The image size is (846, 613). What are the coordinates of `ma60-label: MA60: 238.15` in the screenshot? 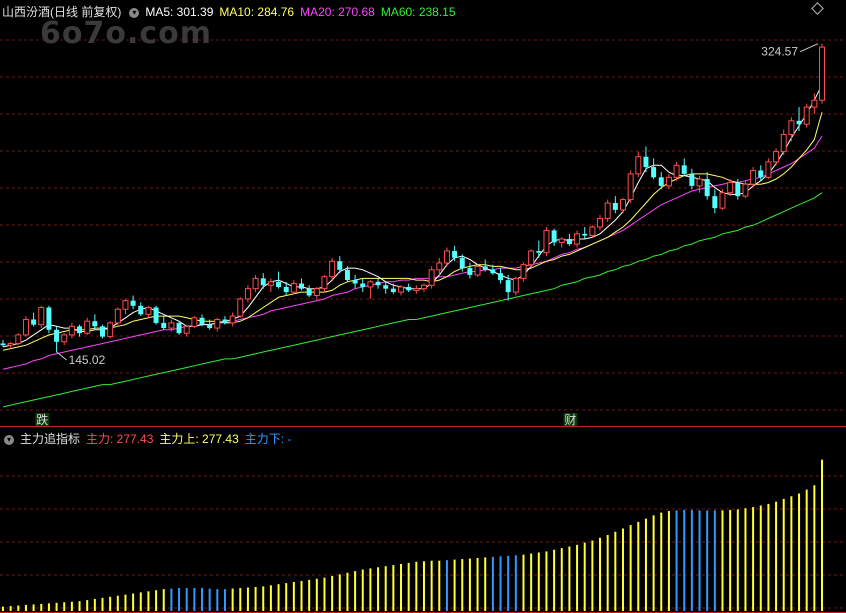 It's located at (418, 12).